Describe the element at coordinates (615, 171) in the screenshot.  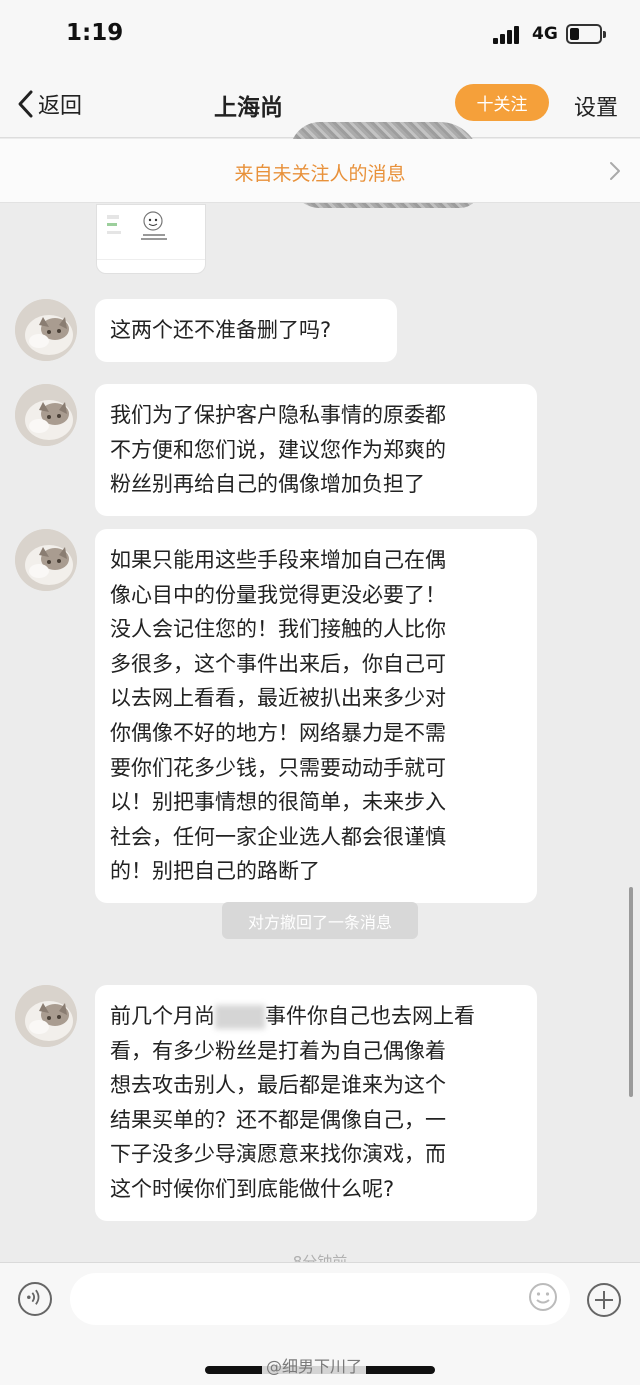
I see `chevron-right-icon` at that location.